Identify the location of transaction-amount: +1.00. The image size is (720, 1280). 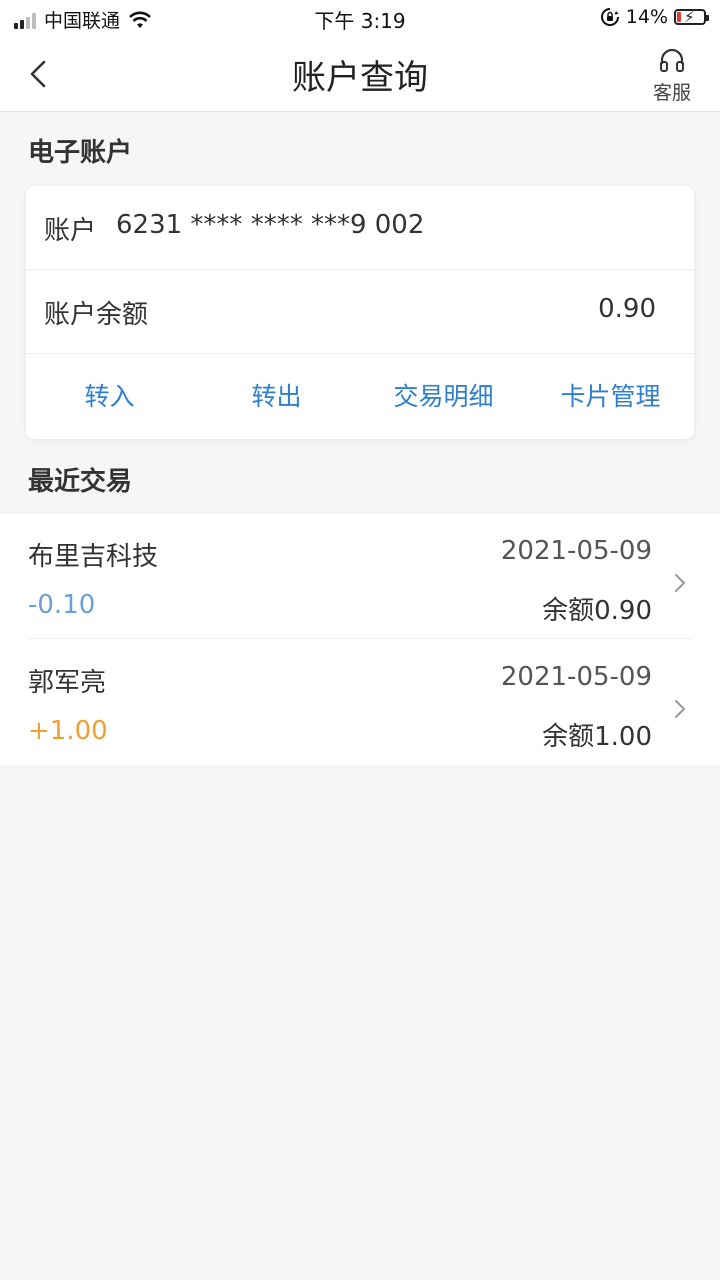
(68, 731).